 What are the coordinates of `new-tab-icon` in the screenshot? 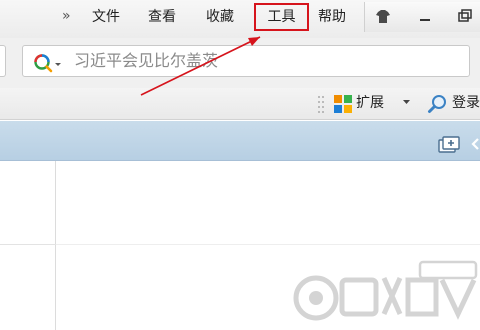 It's located at (450, 145).